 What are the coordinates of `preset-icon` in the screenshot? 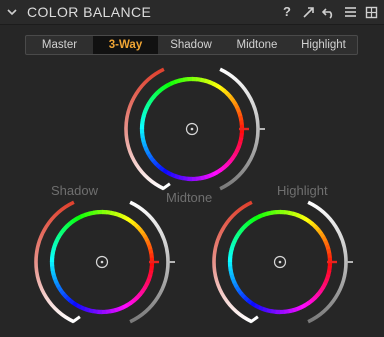 It's located at (371, 12).